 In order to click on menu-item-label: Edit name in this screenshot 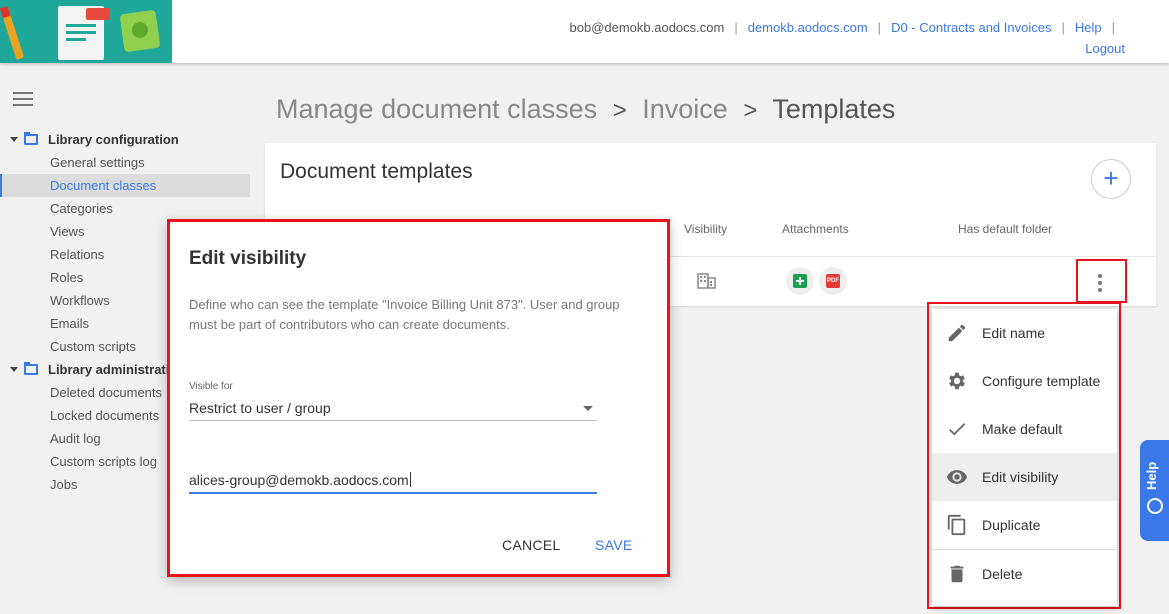, I will do `click(1014, 333)`.